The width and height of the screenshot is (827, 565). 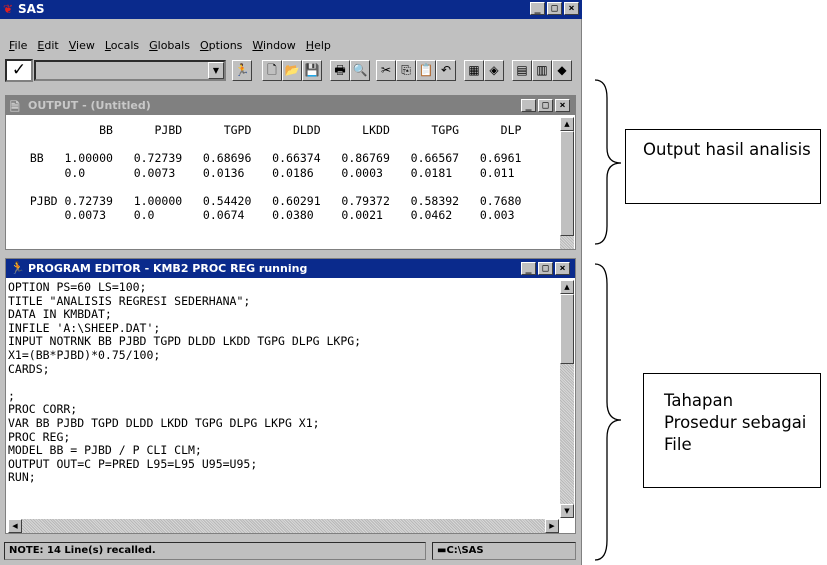 I want to click on command-check-button: ✓, so click(x=19, y=70).